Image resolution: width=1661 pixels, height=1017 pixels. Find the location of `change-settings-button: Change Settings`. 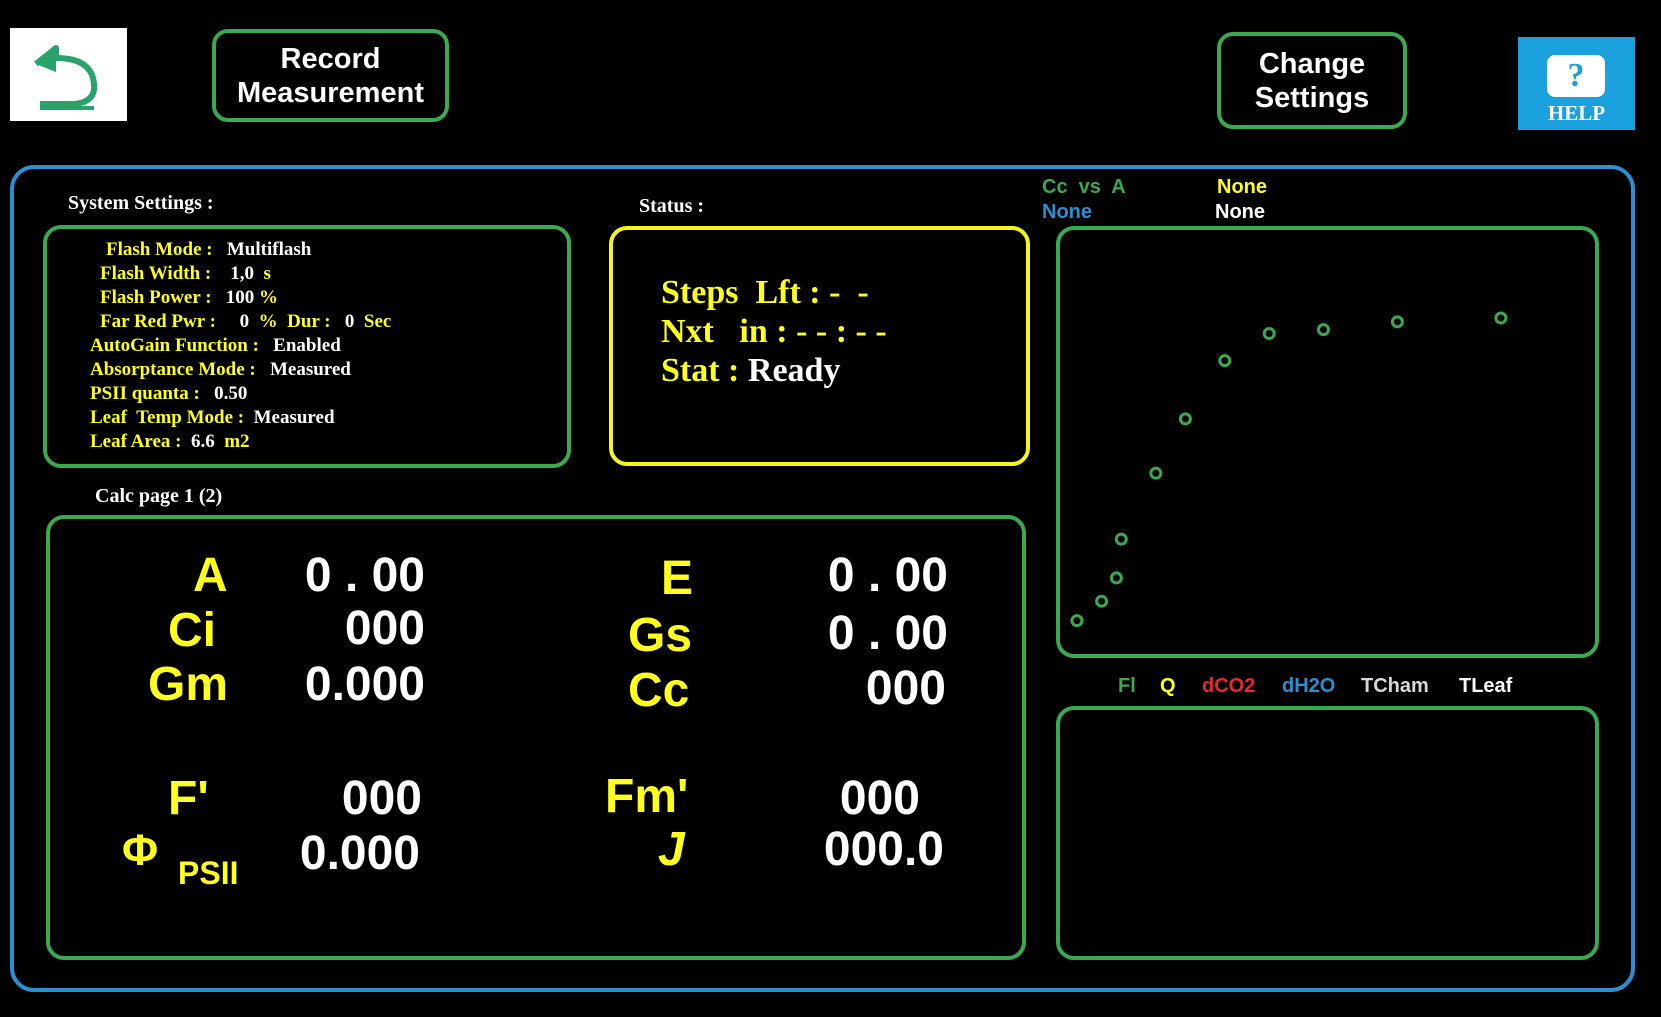

change-settings-button: Change Settings is located at coordinates (1312, 80).